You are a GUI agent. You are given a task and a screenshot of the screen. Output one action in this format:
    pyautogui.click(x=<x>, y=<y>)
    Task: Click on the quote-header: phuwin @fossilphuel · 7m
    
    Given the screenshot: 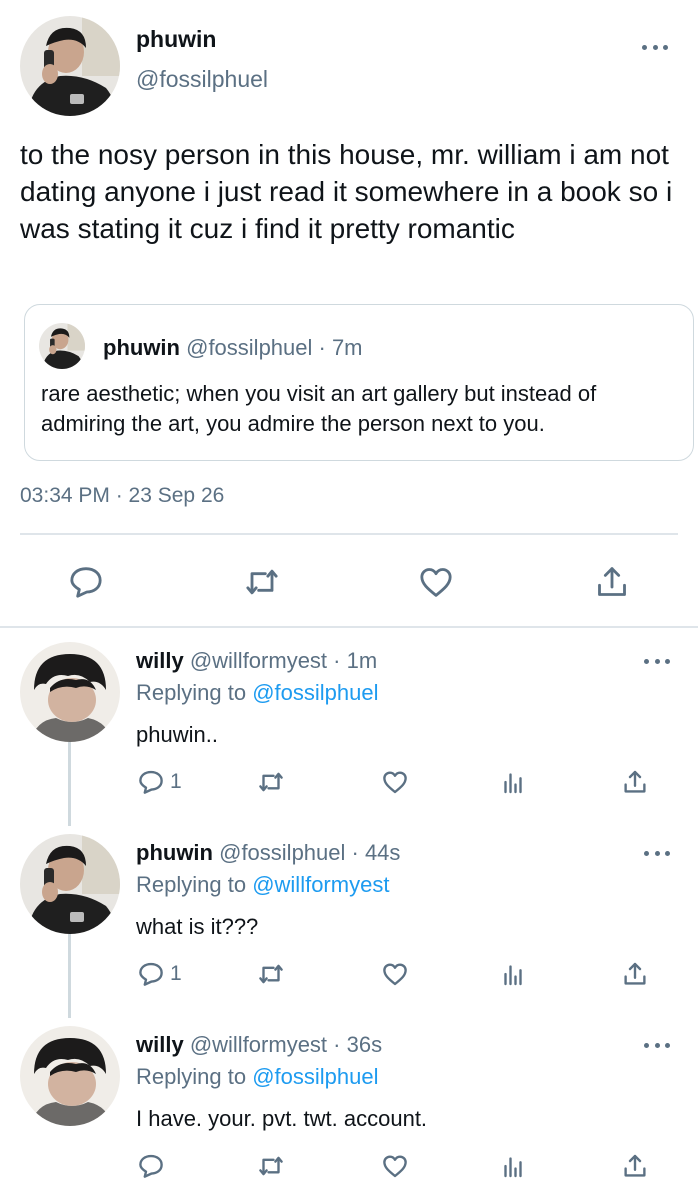 What is the action you would take?
    pyautogui.click(x=233, y=348)
    